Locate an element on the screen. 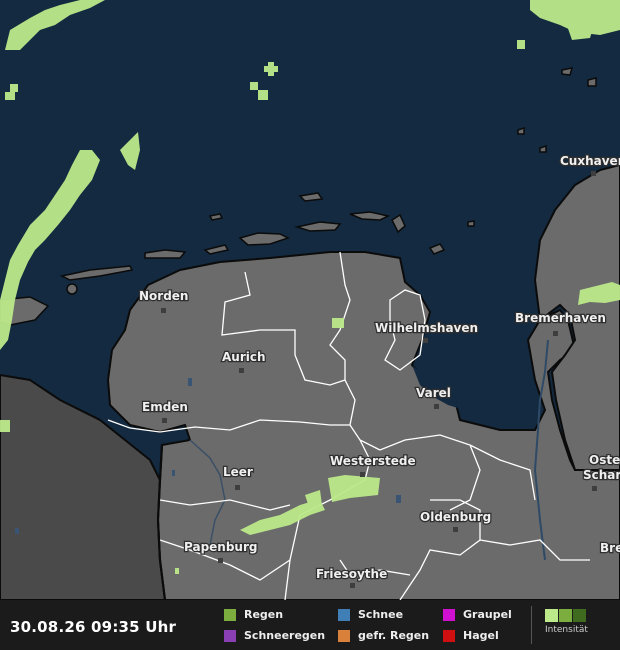  legend-item-hagel: Hagel is located at coordinates (471, 635).